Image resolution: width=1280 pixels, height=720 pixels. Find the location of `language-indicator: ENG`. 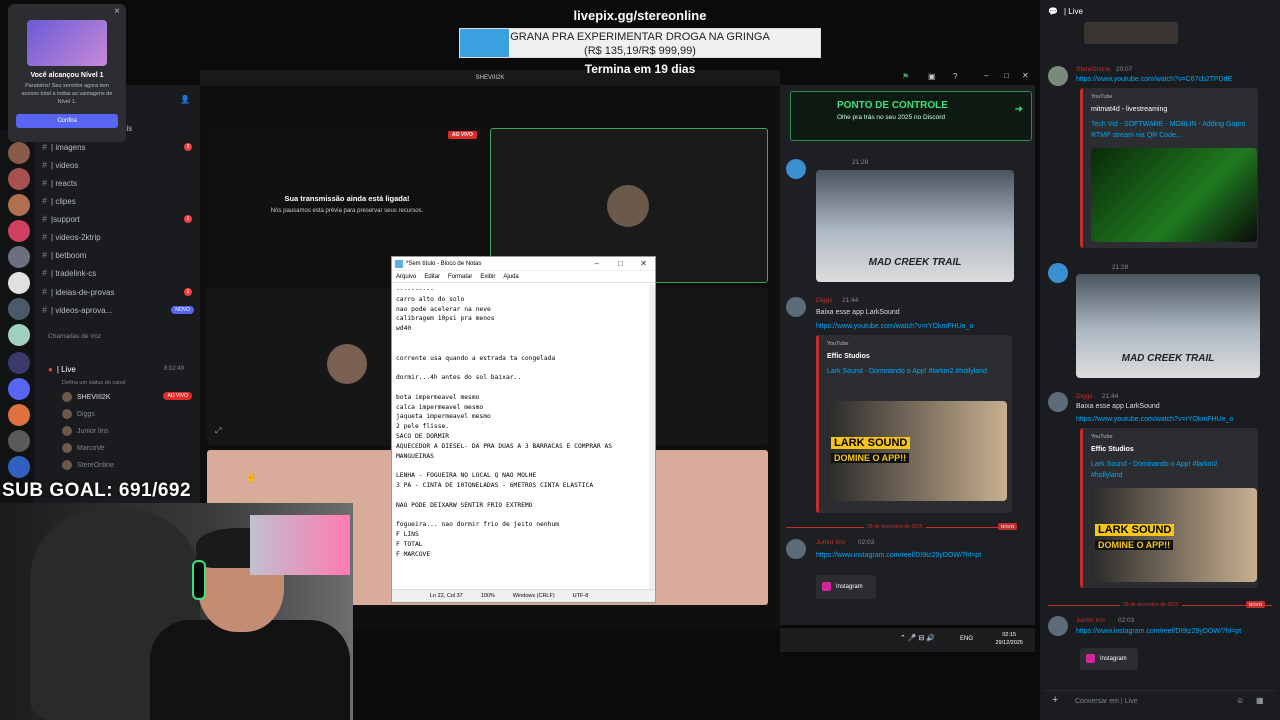

language-indicator: ENG is located at coordinates (966, 639).